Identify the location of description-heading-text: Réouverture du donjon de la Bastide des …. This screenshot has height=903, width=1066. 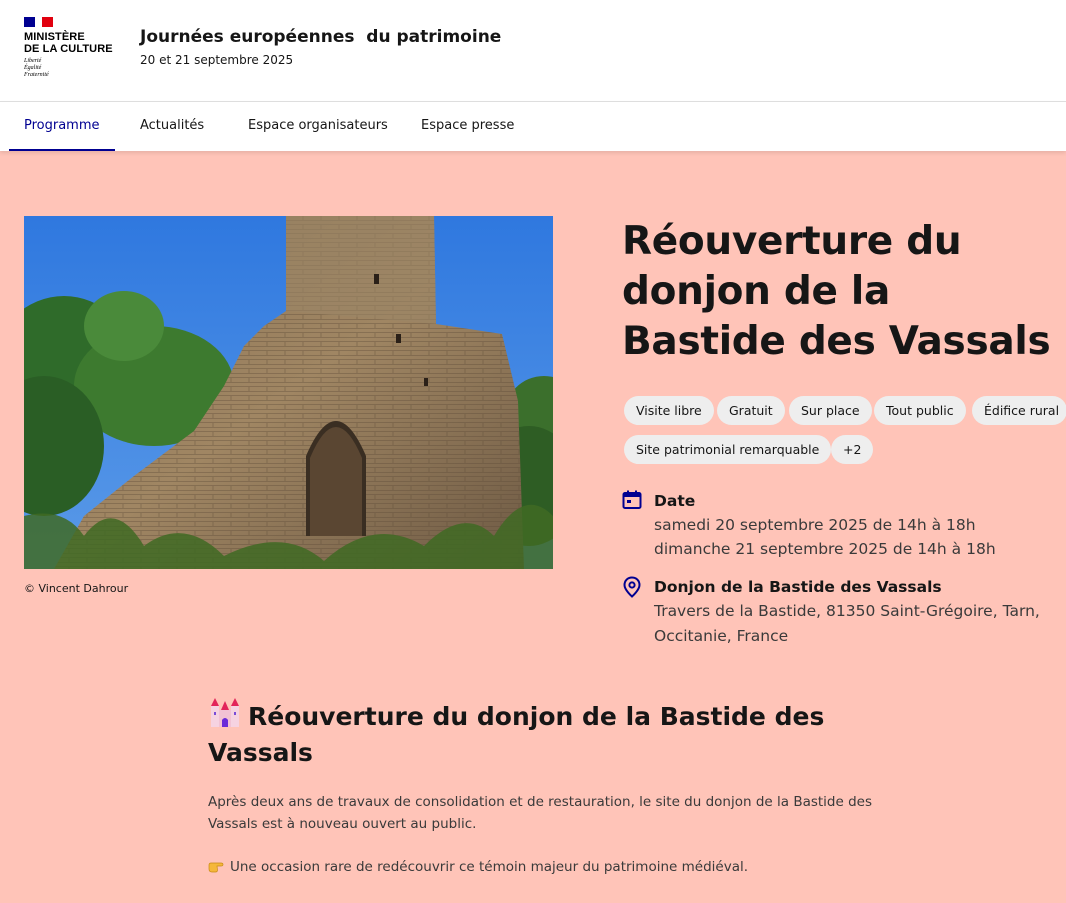
(516, 734).